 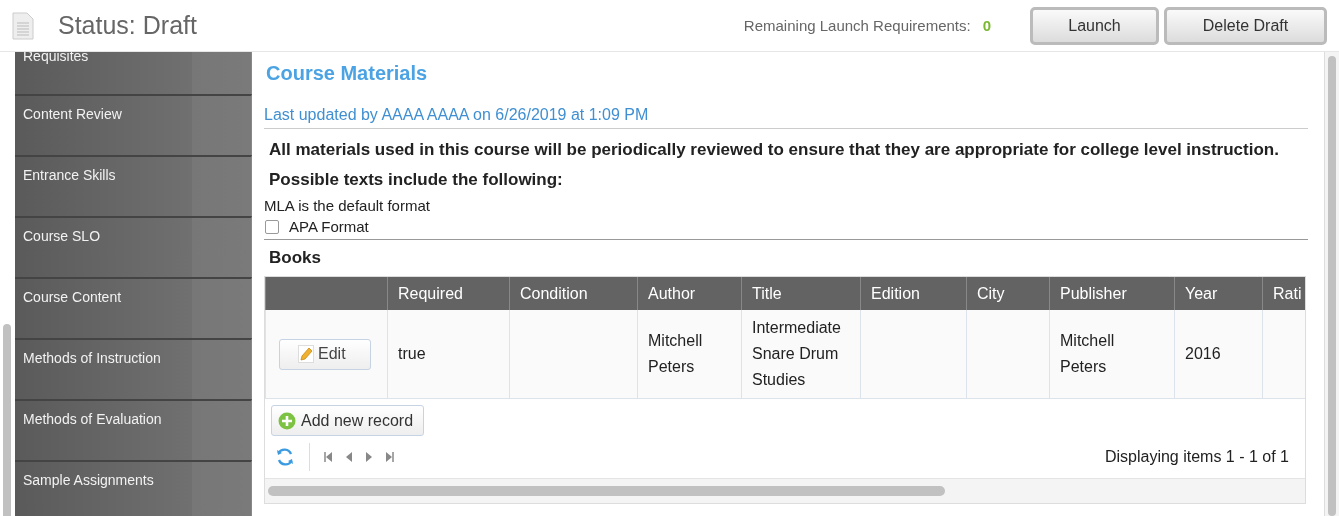 What do you see at coordinates (1196, 457) in the screenshot?
I see `pager-info: Displaying items 1 - 1 of 1` at bounding box center [1196, 457].